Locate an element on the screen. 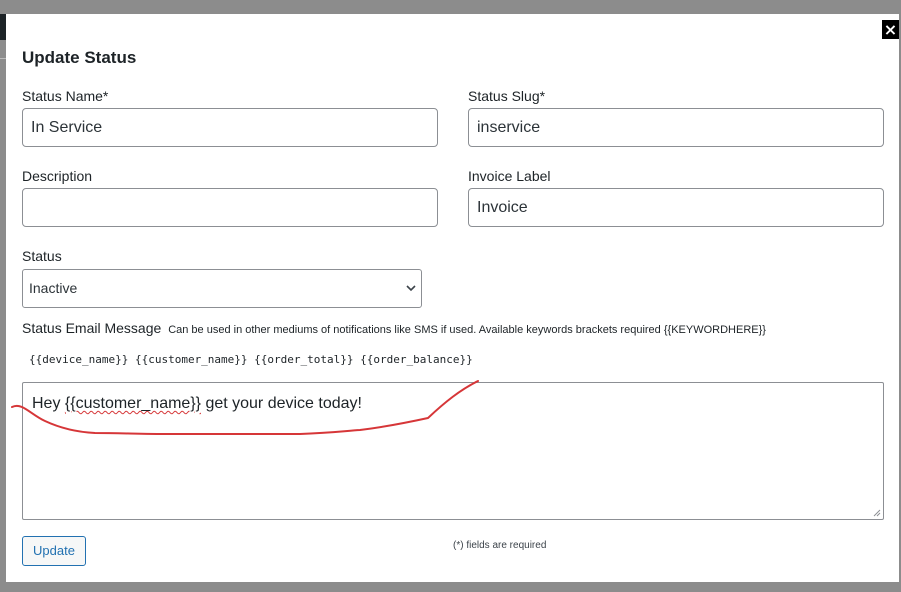 The height and width of the screenshot is (592, 901). status-select: Inactive is located at coordinates (222, 288).